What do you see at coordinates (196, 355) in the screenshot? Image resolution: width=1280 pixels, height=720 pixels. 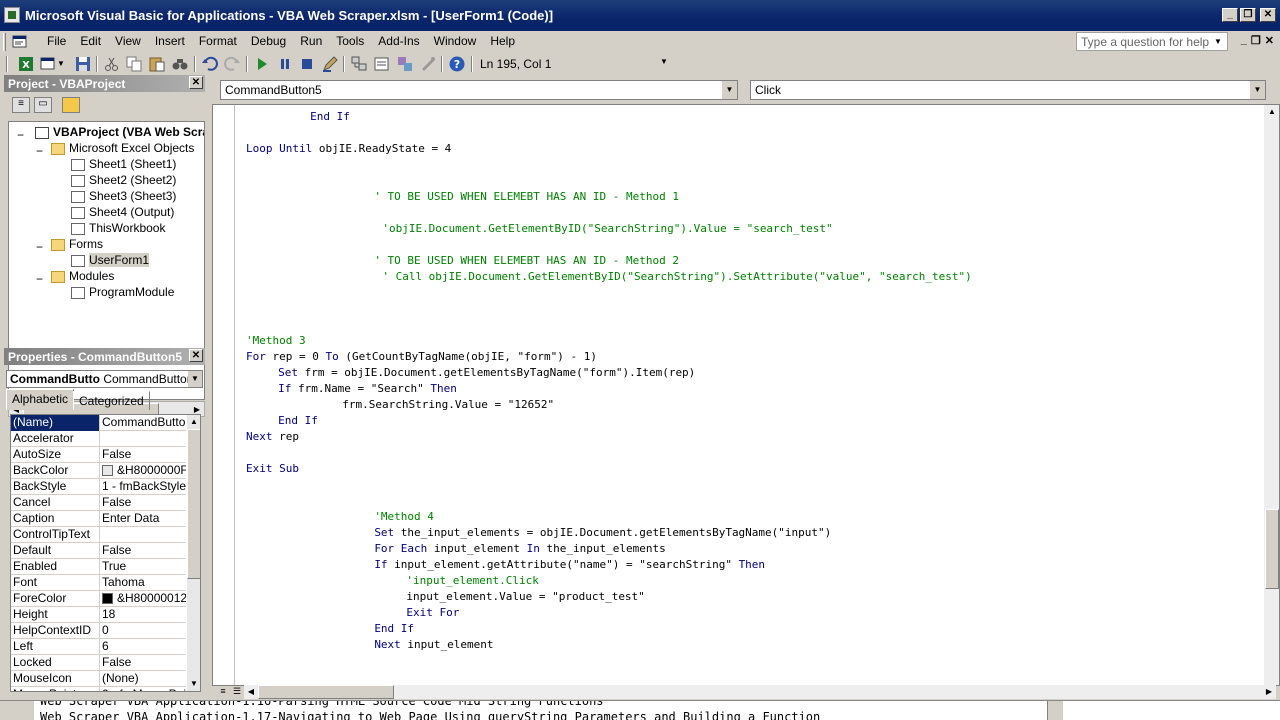 I see `properties-close-button: ✕` at bounding box center [196, 355].